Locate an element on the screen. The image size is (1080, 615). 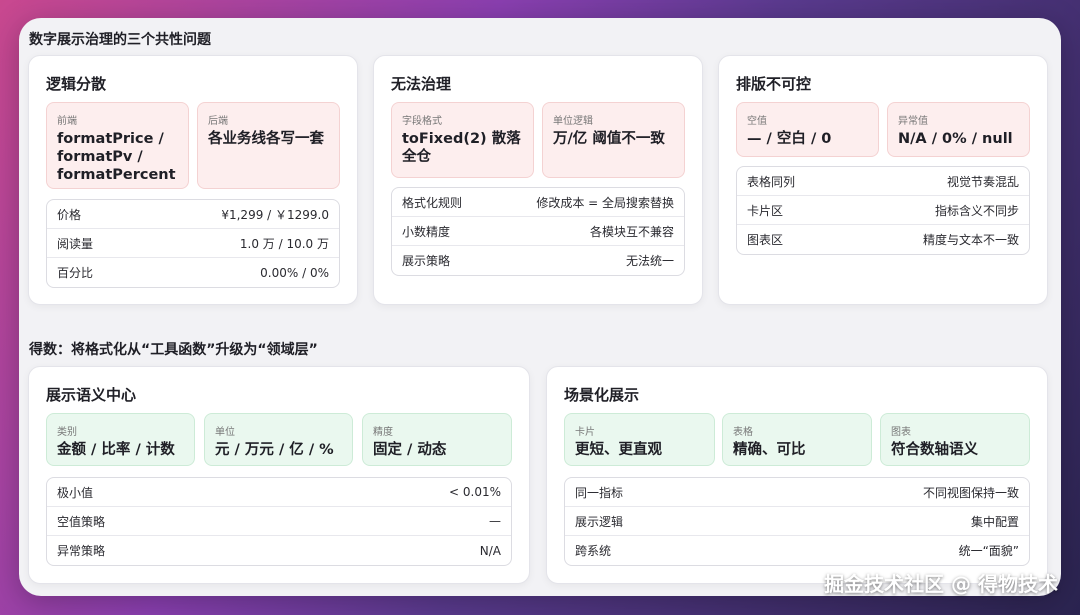
chip-label: 单位 is located at coordinates (225, 432).